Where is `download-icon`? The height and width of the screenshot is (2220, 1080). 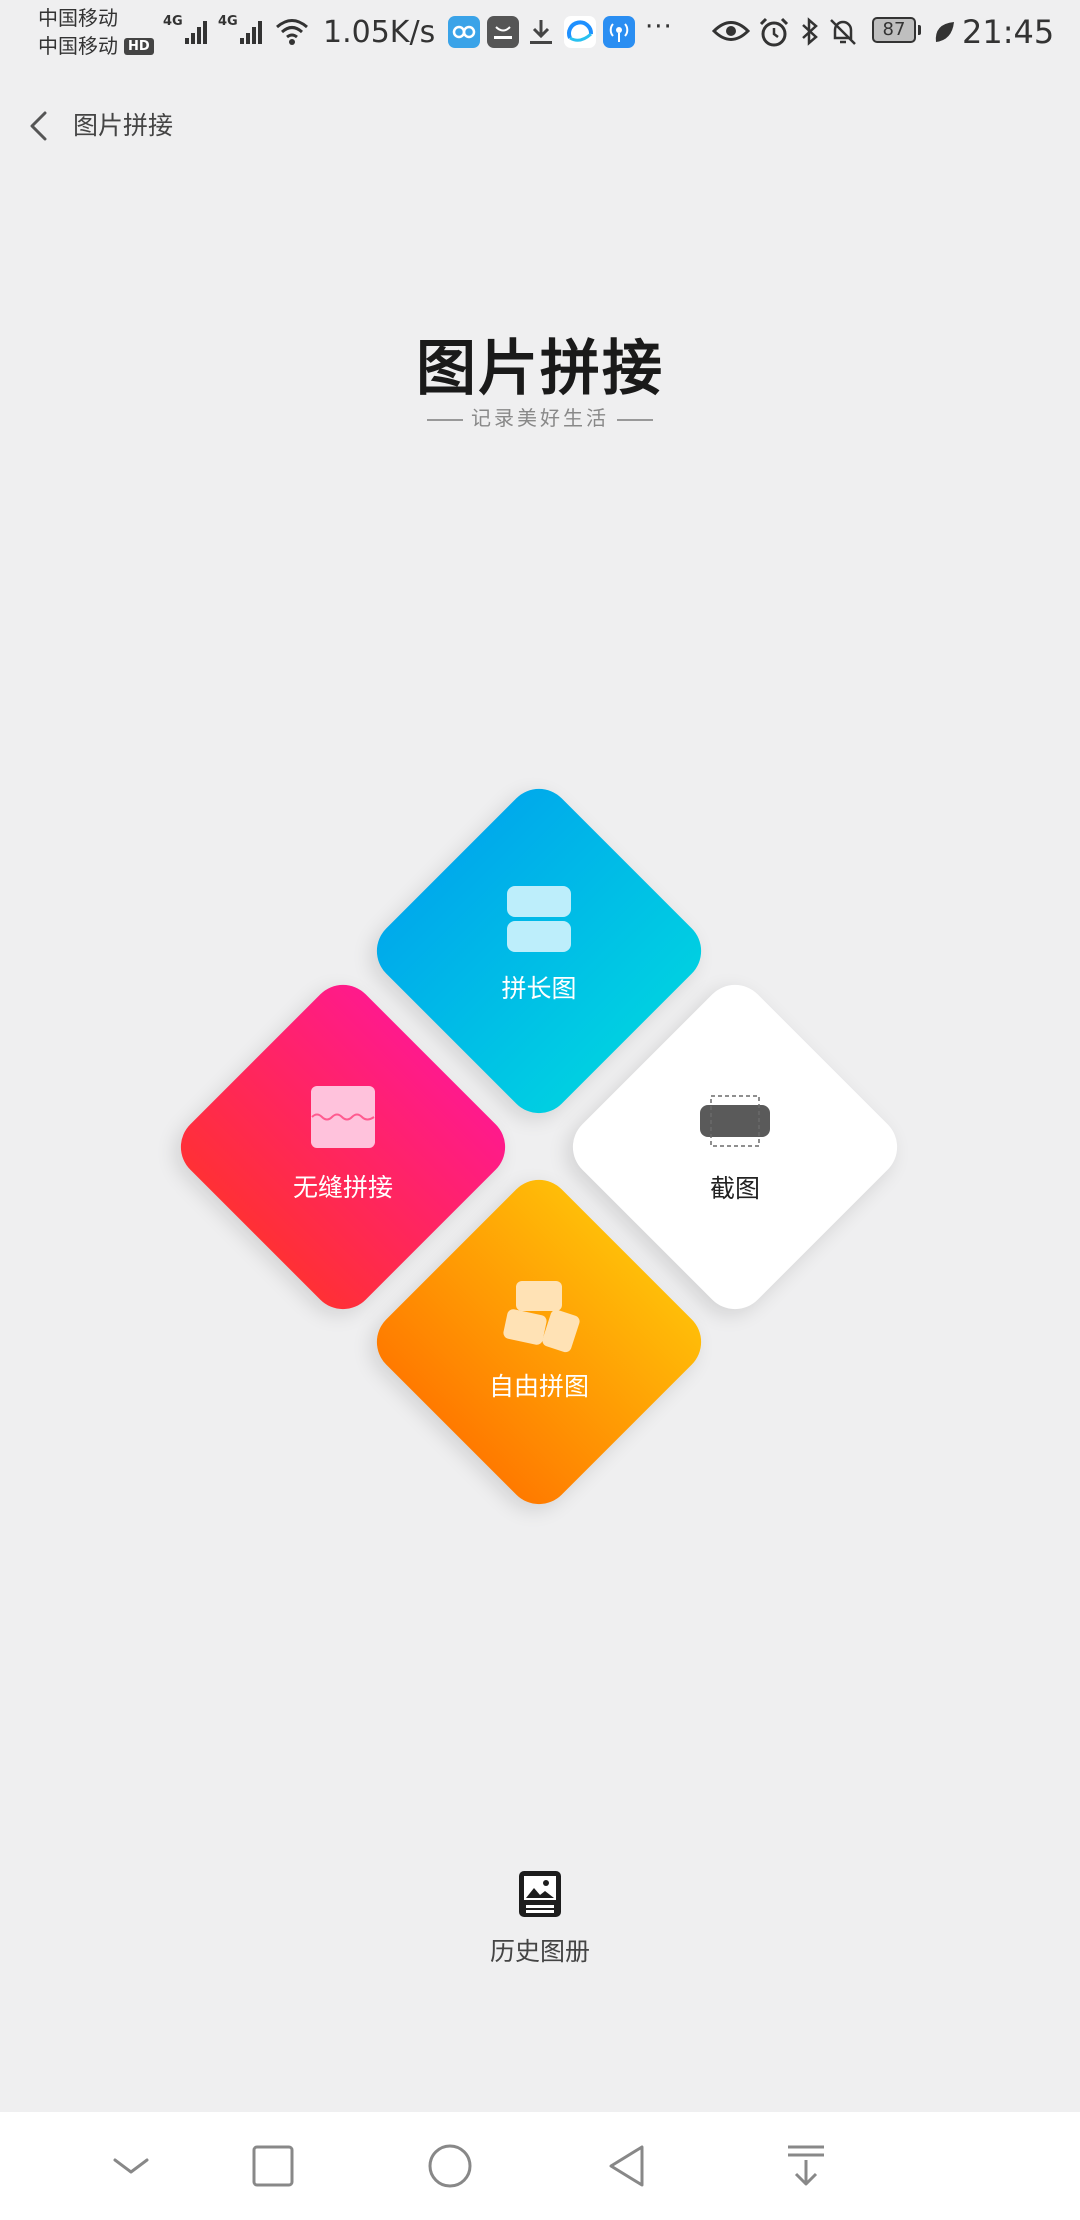 download-icon is located at coordinates (541, 32).